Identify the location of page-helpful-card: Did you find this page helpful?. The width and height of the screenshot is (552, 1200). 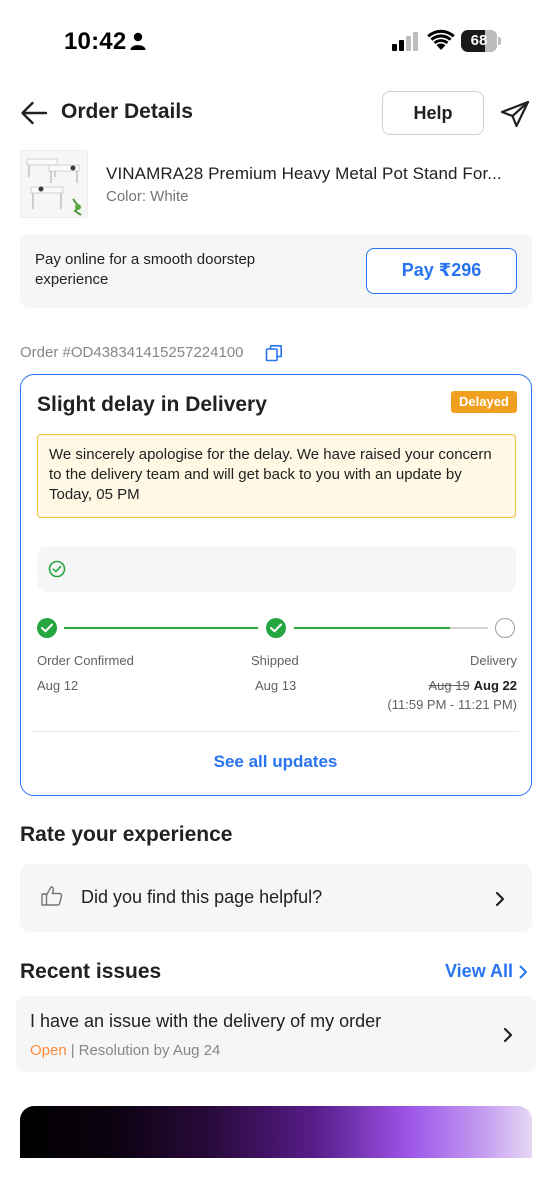
(276, 898).